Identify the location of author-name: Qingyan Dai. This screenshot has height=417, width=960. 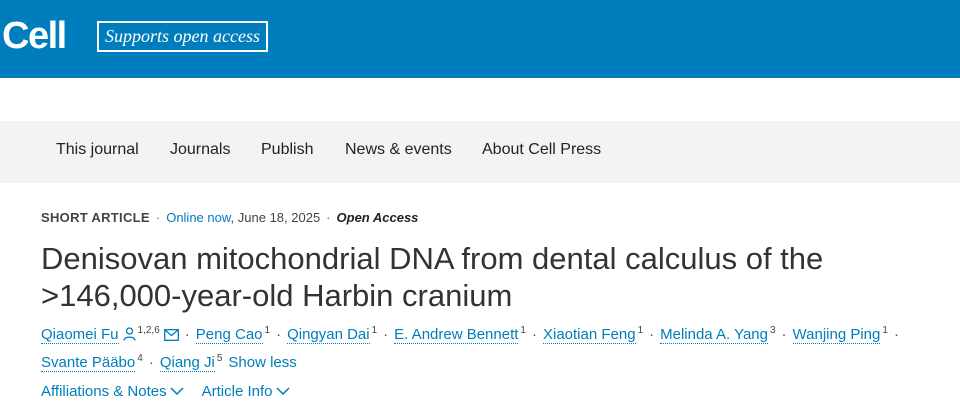
(328, 335).